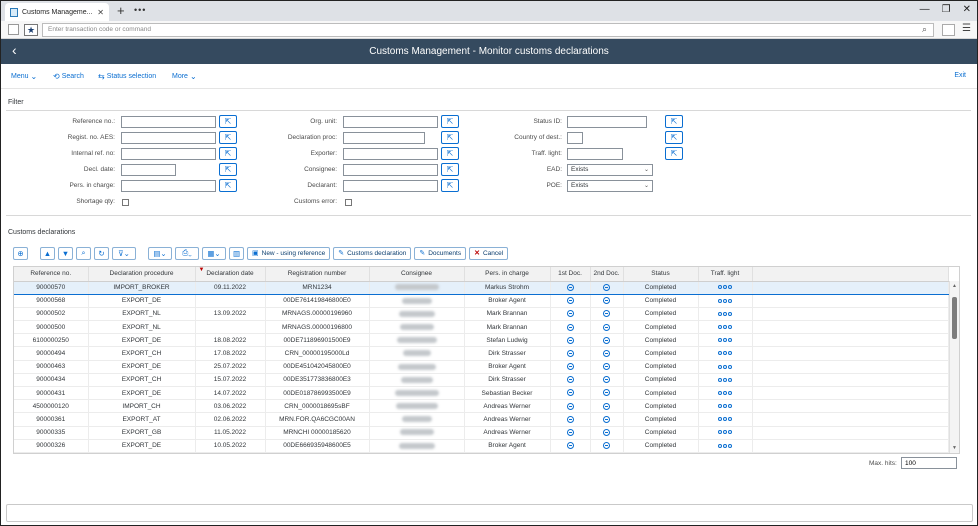 The height and width of the screenshot is (526, 978). Describe the element at coordinates (575, 138) in the screenshot. I see `country-of-dest-input` at that location.